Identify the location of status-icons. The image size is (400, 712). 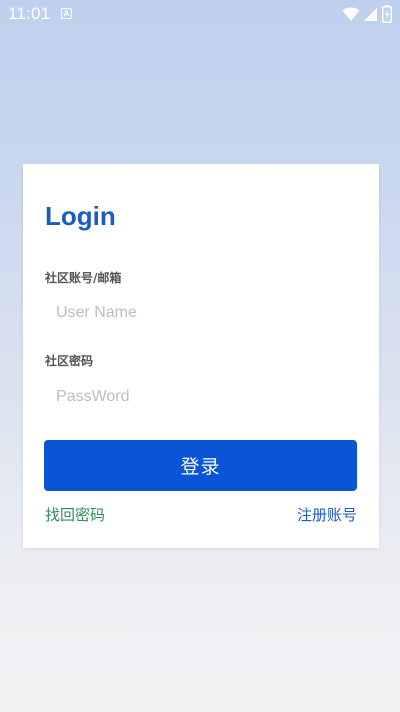
(367, 14).